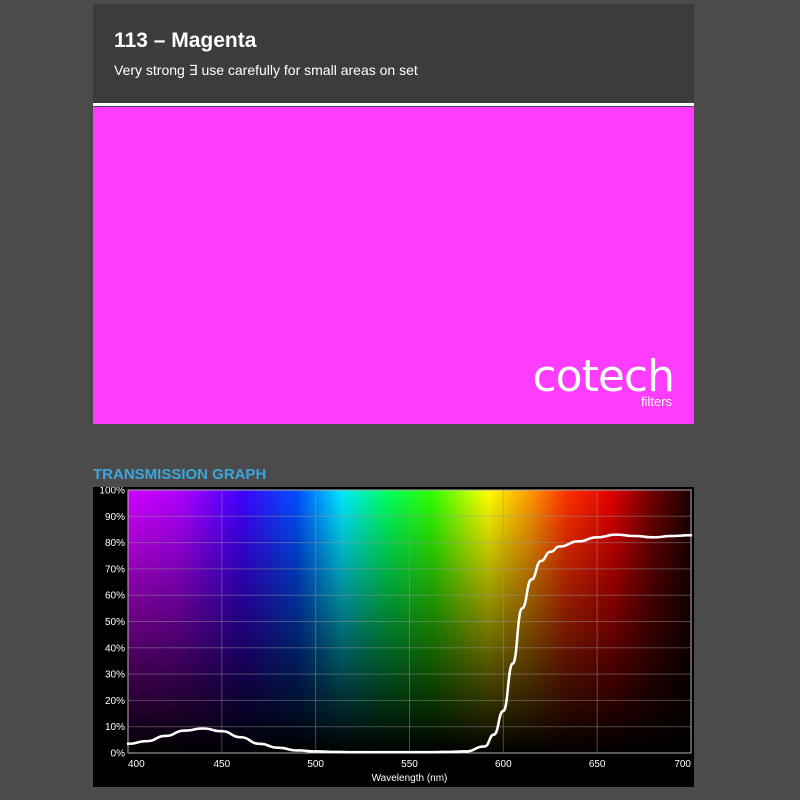 The image size is (800, 800). I want to click on y-tick-label: 70%, so click(115, 569).